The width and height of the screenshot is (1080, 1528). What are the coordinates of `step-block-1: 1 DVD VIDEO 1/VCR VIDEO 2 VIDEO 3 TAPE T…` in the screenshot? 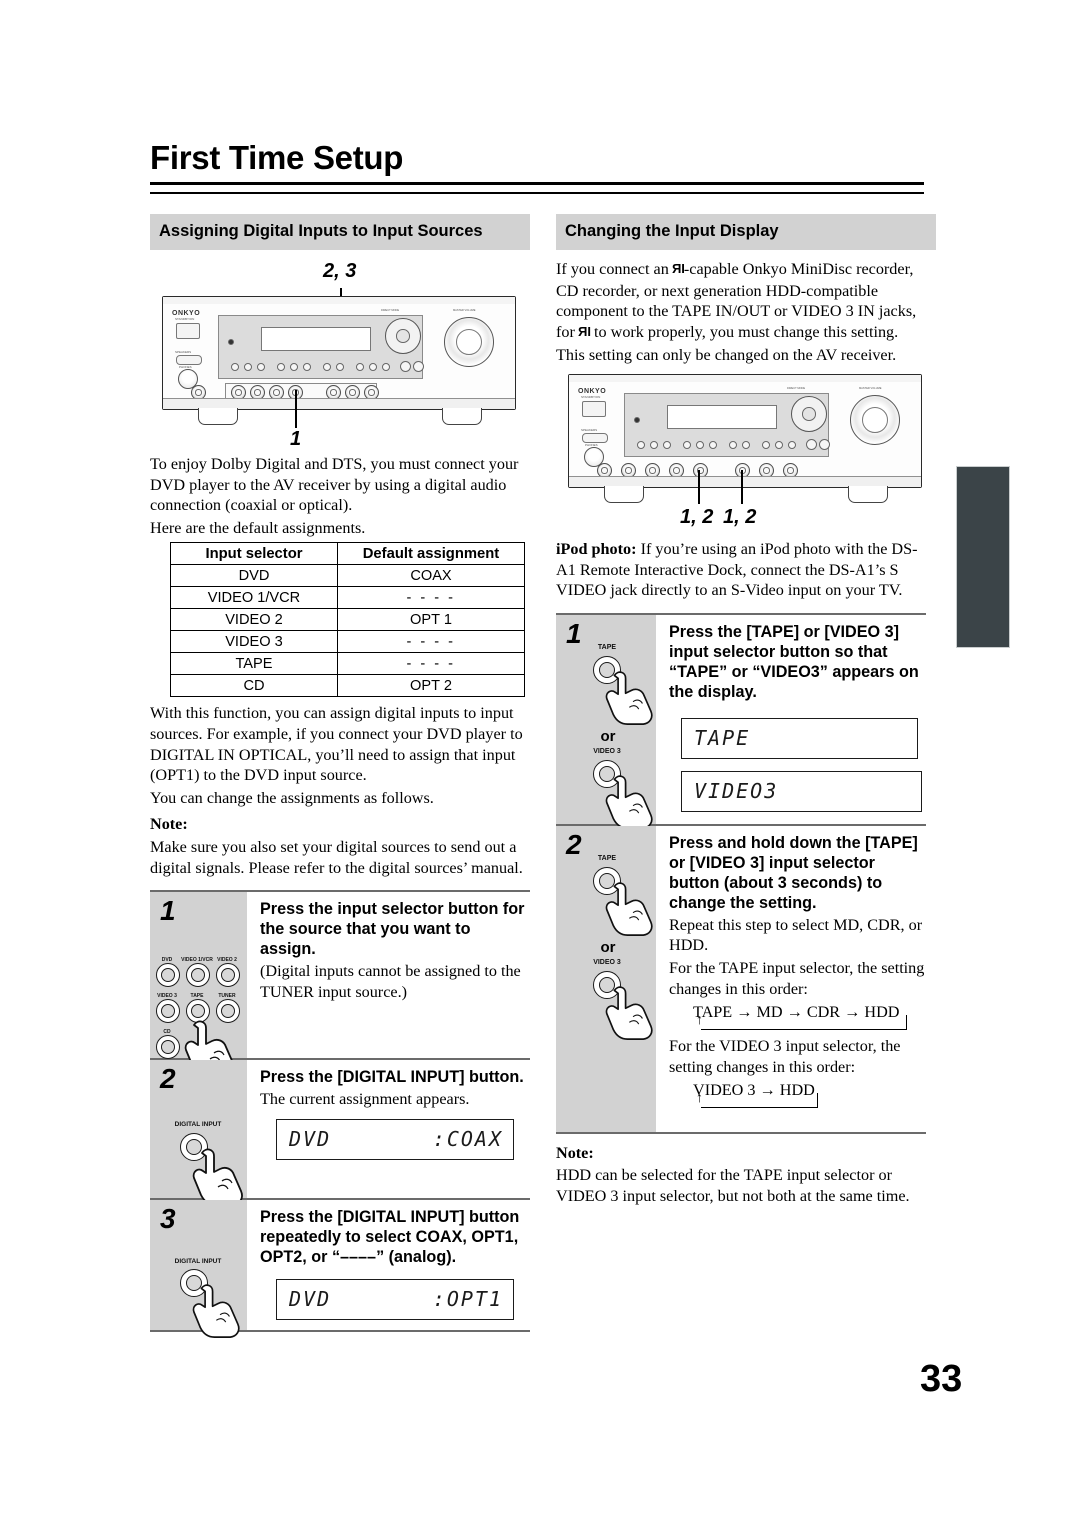 It's located at (340, 985).